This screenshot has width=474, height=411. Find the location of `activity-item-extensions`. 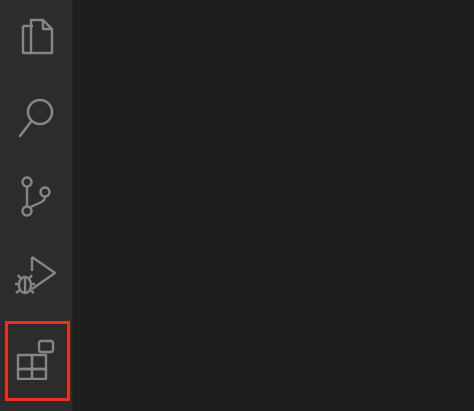

activity-item-extensions is located at coordinates (36, 359).